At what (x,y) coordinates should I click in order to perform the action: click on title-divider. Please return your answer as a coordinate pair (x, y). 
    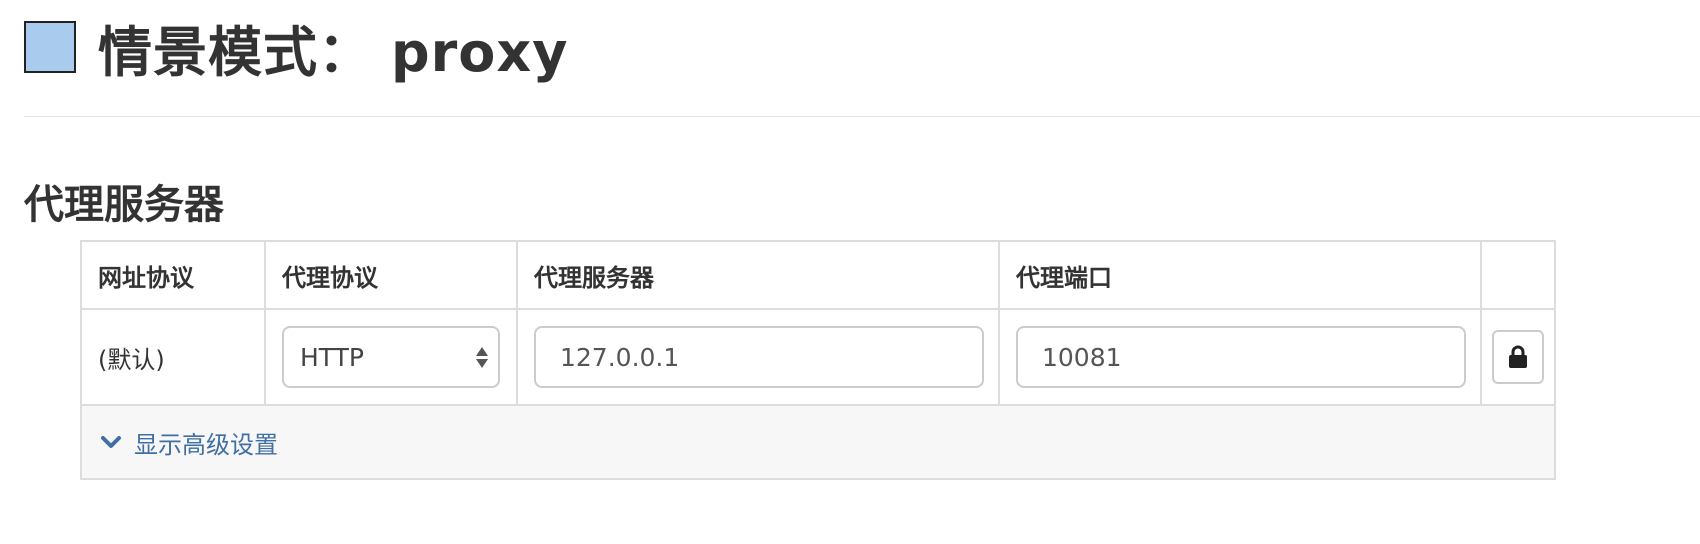
    Looking at the image, I should click on (862, 116).